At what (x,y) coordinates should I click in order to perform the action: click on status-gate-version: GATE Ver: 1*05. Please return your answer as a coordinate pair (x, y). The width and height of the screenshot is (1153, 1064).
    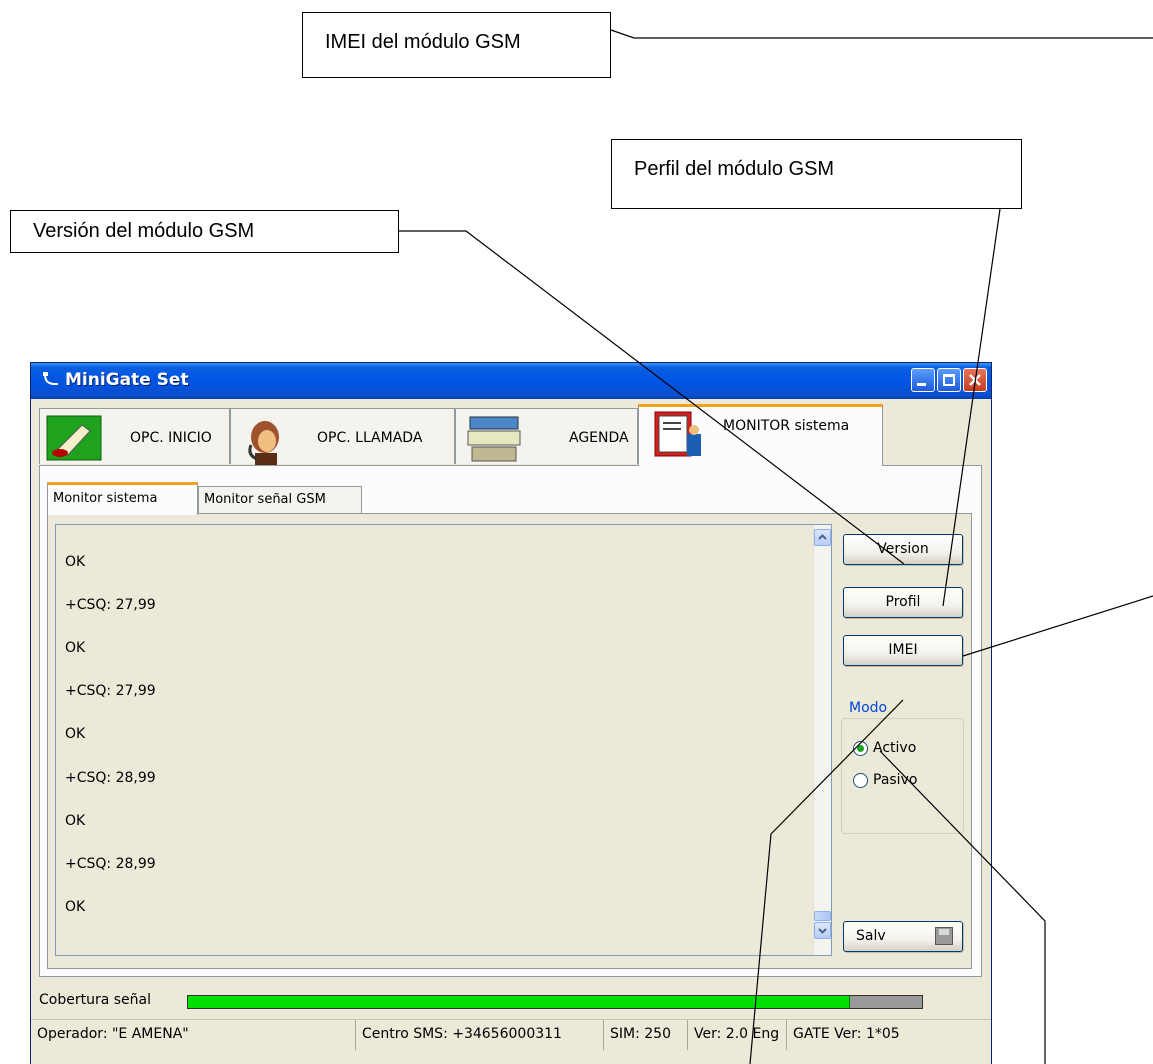
    Looking at the image, I should click on (846, 1034).